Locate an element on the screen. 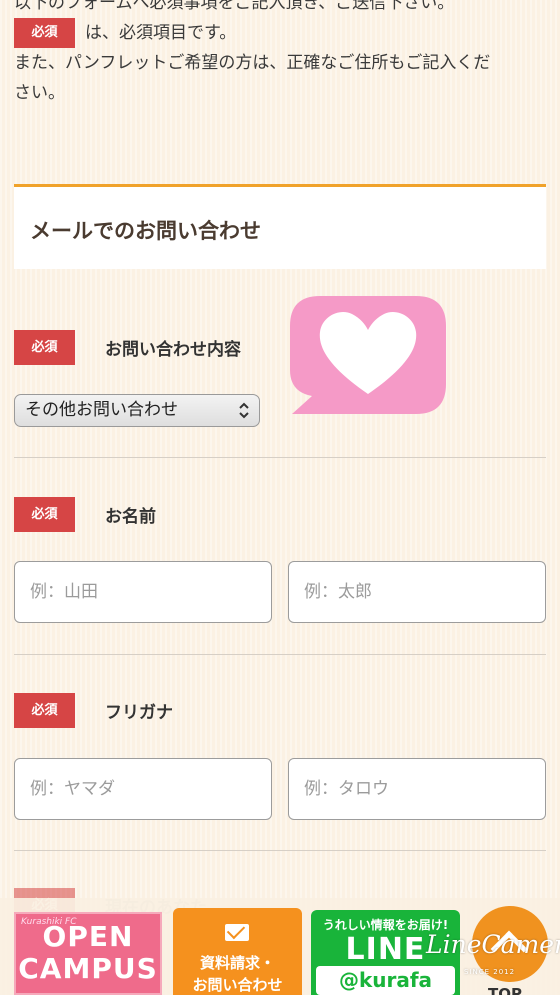 The image size is (560, 995). last-name-input: 例：山田 is located at coordinates (143, 592).